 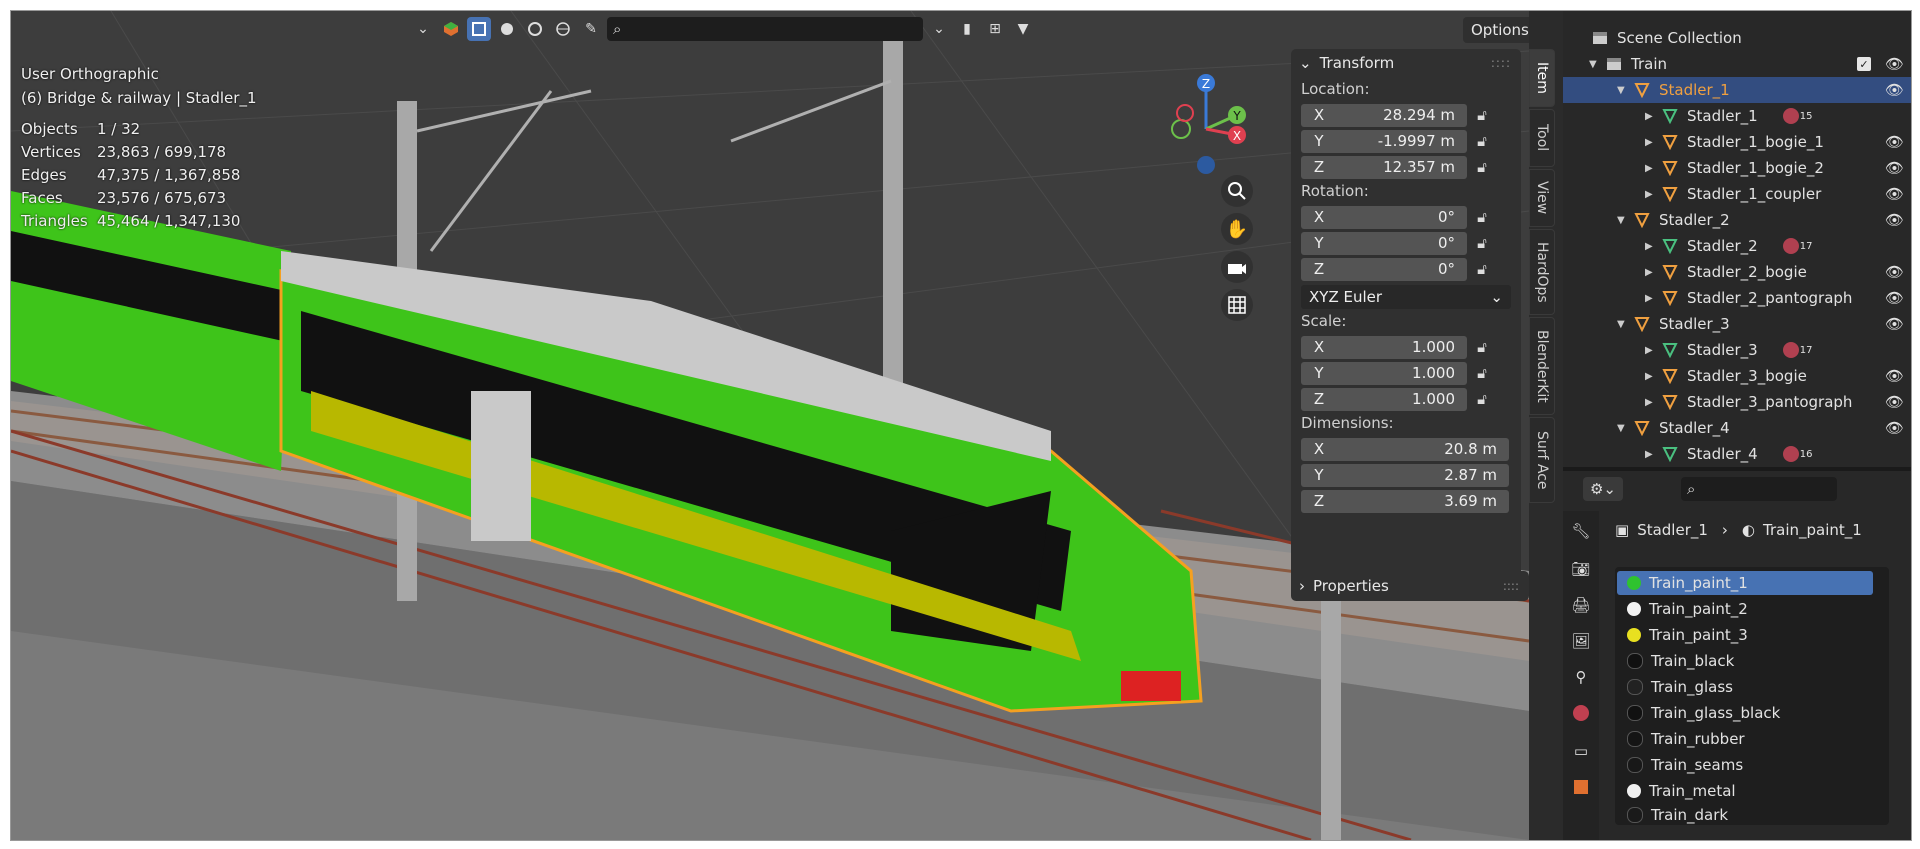 I want to click on dimensions-z-field: Z 3.69 m, so click(x=1411, y=501).